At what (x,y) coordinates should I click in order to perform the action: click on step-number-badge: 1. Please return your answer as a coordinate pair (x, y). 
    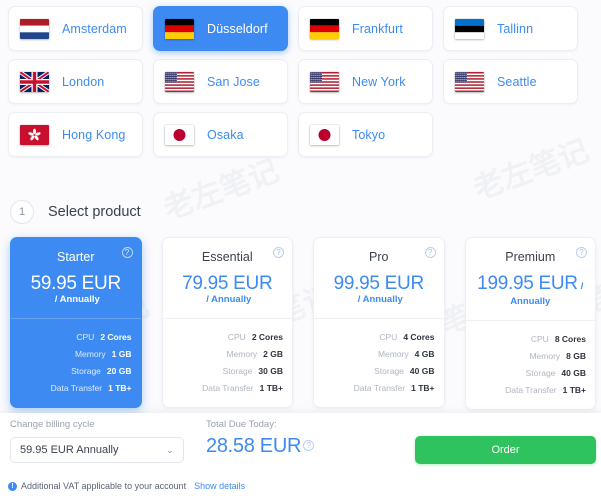
    Looking at the image, I should click on (22, 212).